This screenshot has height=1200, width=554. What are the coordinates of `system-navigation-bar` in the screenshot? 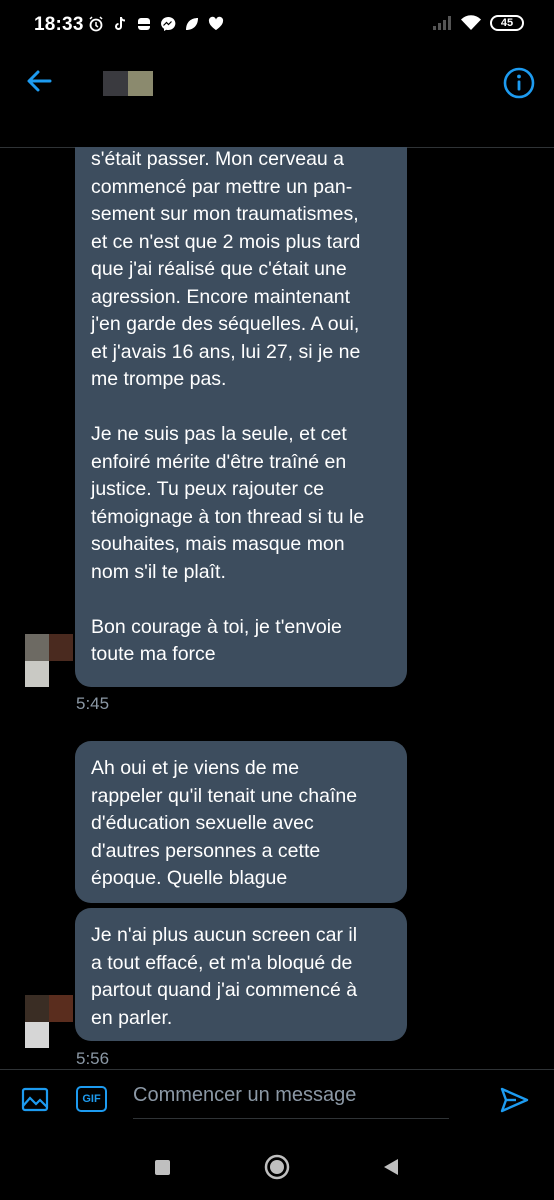 It's located at (277, 1163).